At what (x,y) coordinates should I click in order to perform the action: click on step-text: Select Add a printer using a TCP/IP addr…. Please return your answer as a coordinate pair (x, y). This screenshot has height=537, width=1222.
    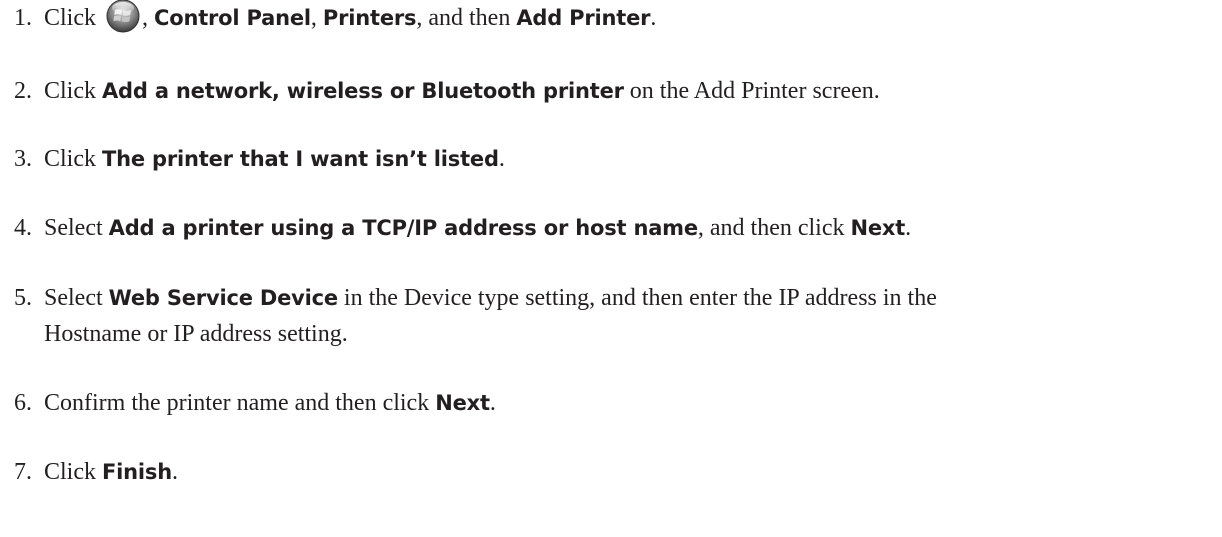
    Looking at the image, I should click on (477, 228).